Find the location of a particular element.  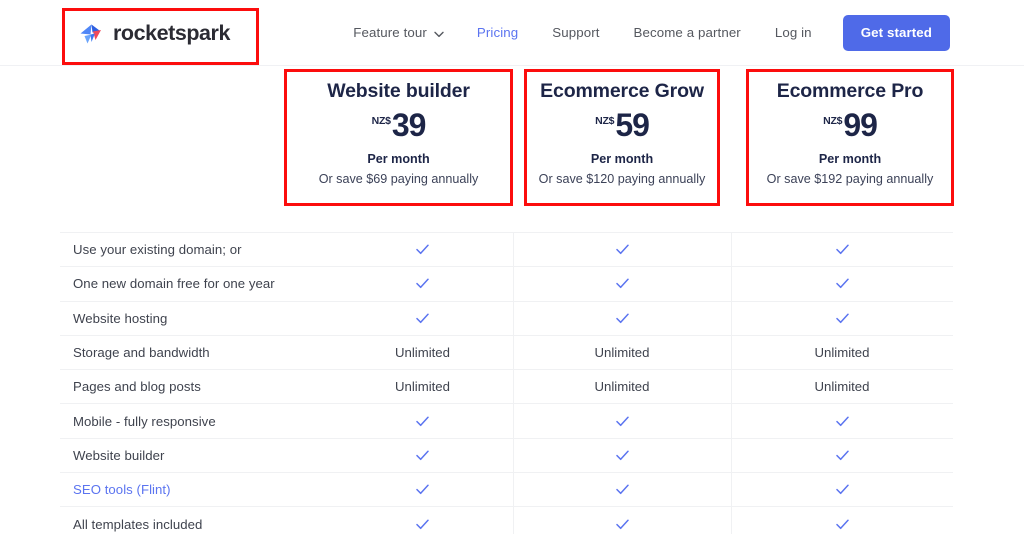

feature-name: SEO tools (Flint) is located at coordinates (196, 489).